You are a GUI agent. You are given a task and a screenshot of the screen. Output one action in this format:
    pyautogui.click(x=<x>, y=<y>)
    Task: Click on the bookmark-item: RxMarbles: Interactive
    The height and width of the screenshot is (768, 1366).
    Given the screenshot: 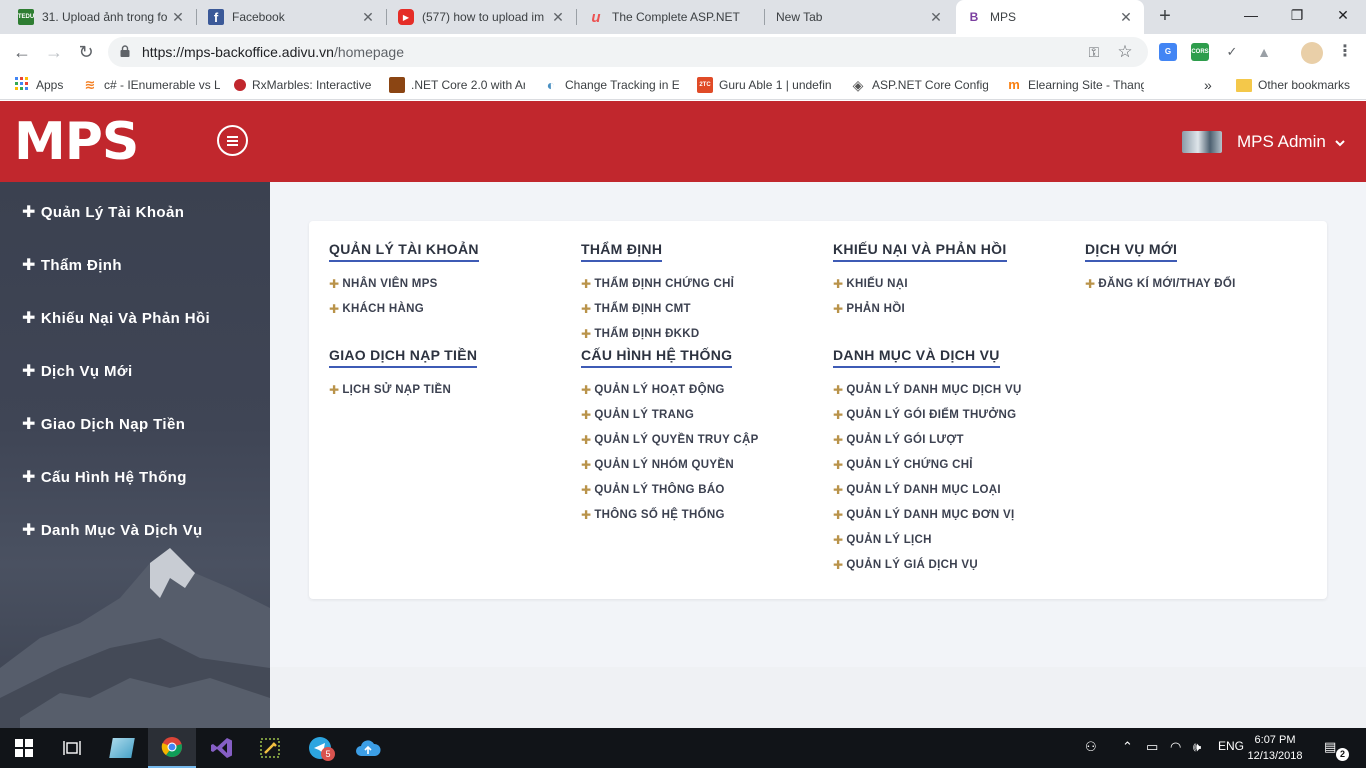 What is the action you would take?
    pyautogui.click(x=305, y=85)
    